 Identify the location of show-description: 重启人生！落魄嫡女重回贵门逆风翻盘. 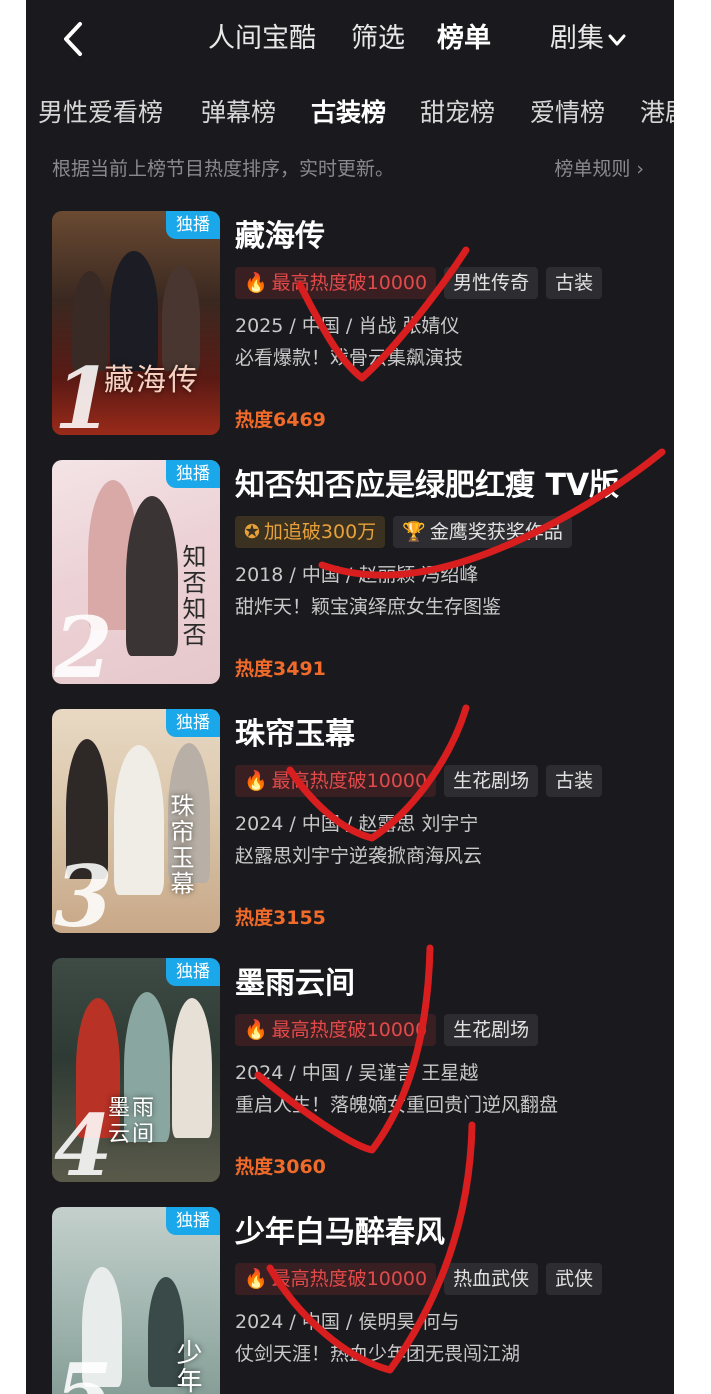
(397, 1105).